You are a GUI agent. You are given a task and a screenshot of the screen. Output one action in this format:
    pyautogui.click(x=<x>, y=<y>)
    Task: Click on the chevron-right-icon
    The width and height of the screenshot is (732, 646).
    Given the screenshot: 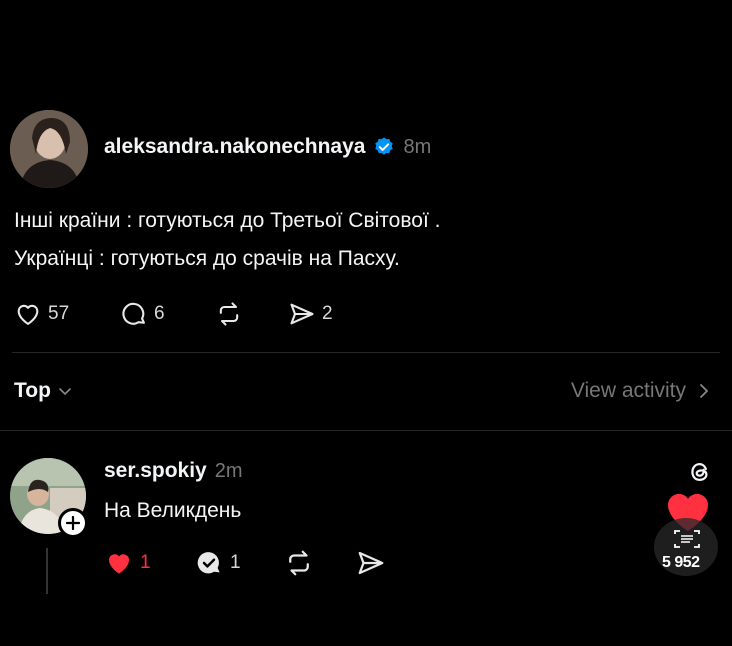 What is the action you would take?
    pyautogui.click(x=704, y=391)
    